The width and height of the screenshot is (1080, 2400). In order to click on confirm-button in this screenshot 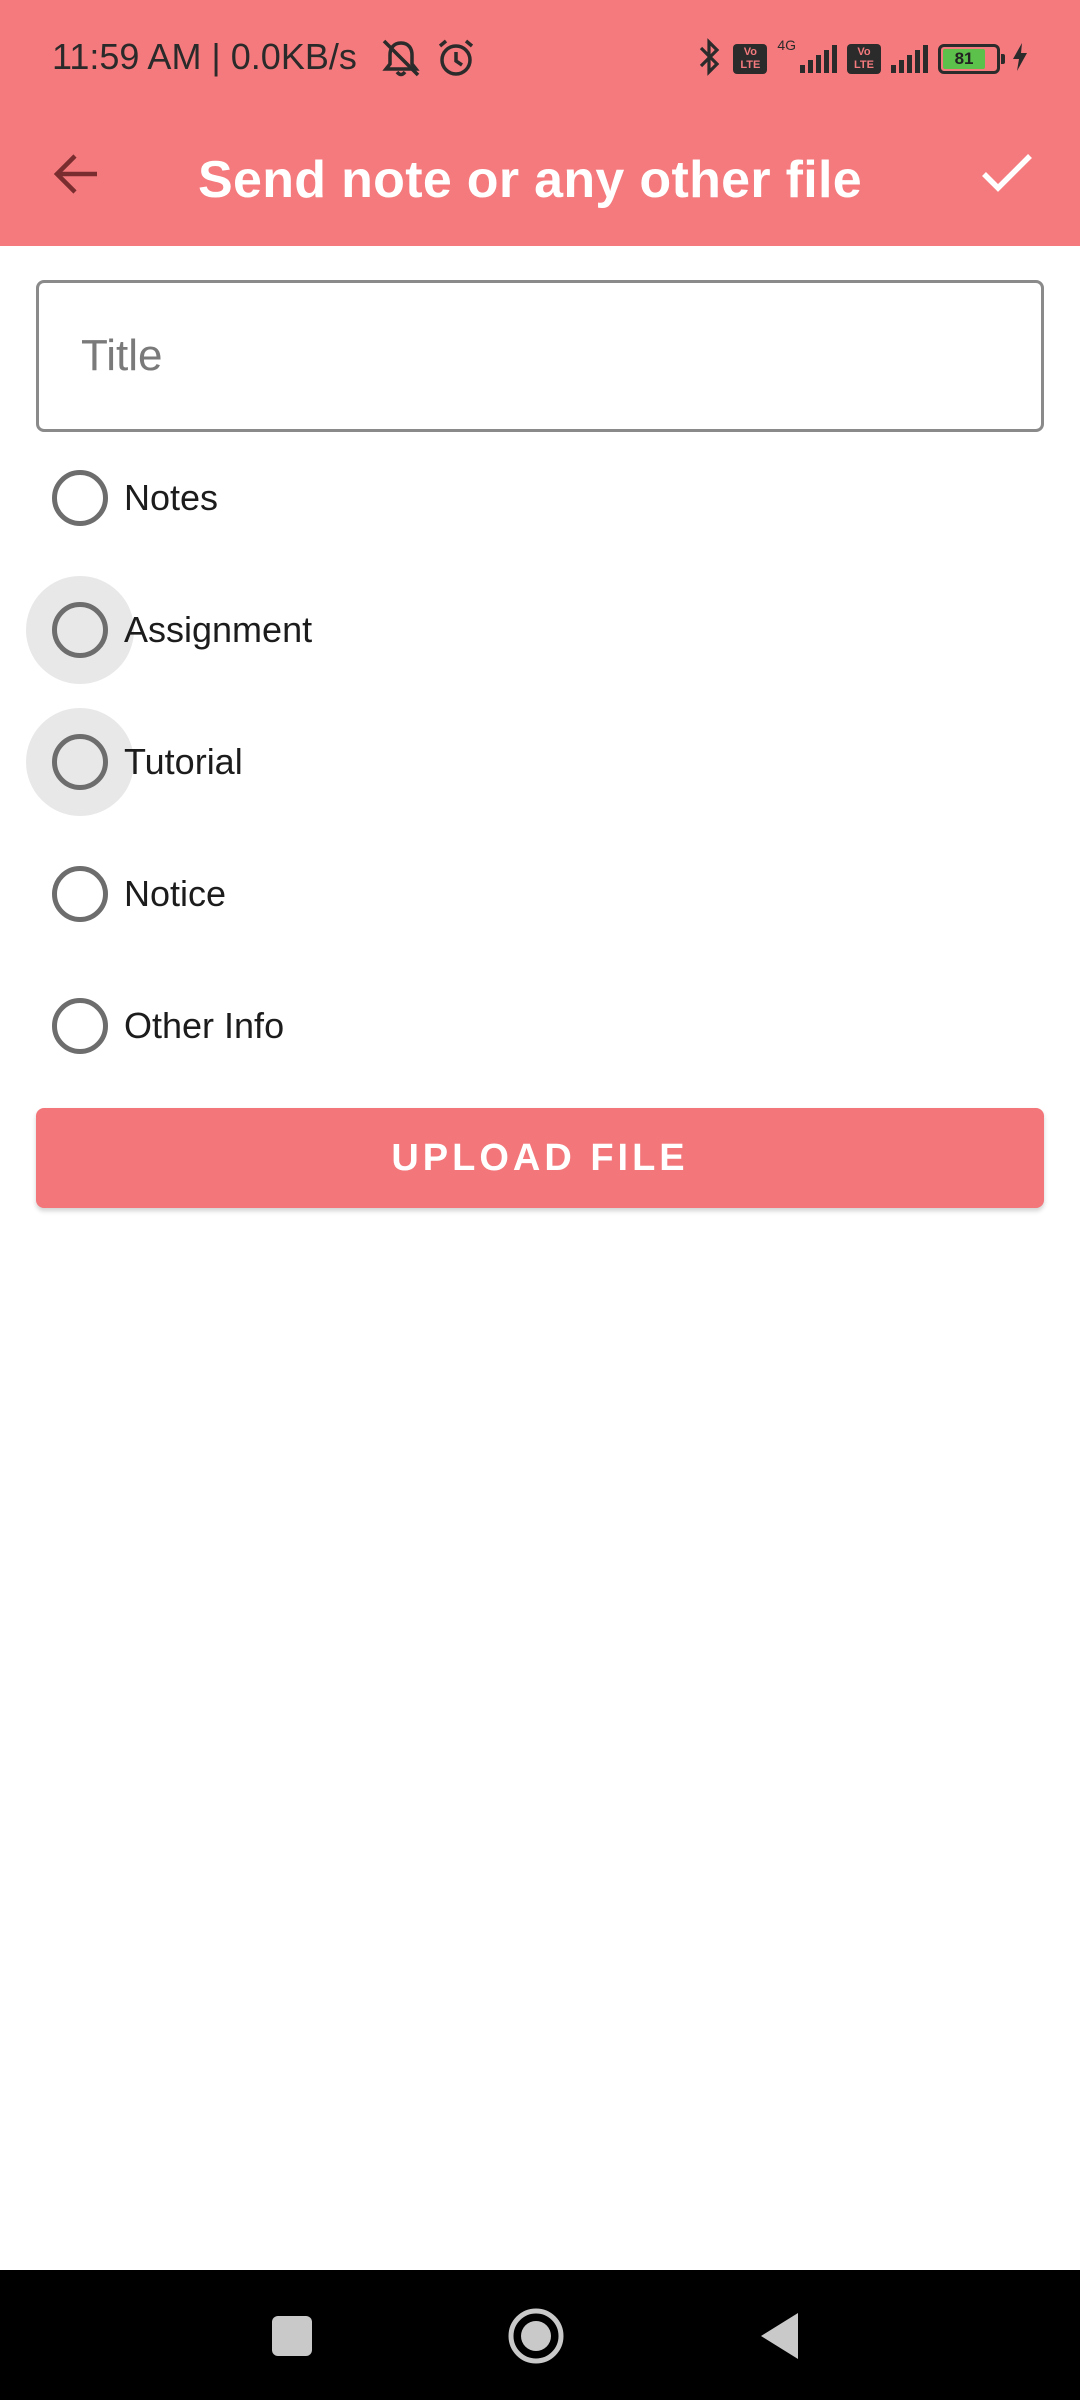, I will do `click(1007, 175)`.